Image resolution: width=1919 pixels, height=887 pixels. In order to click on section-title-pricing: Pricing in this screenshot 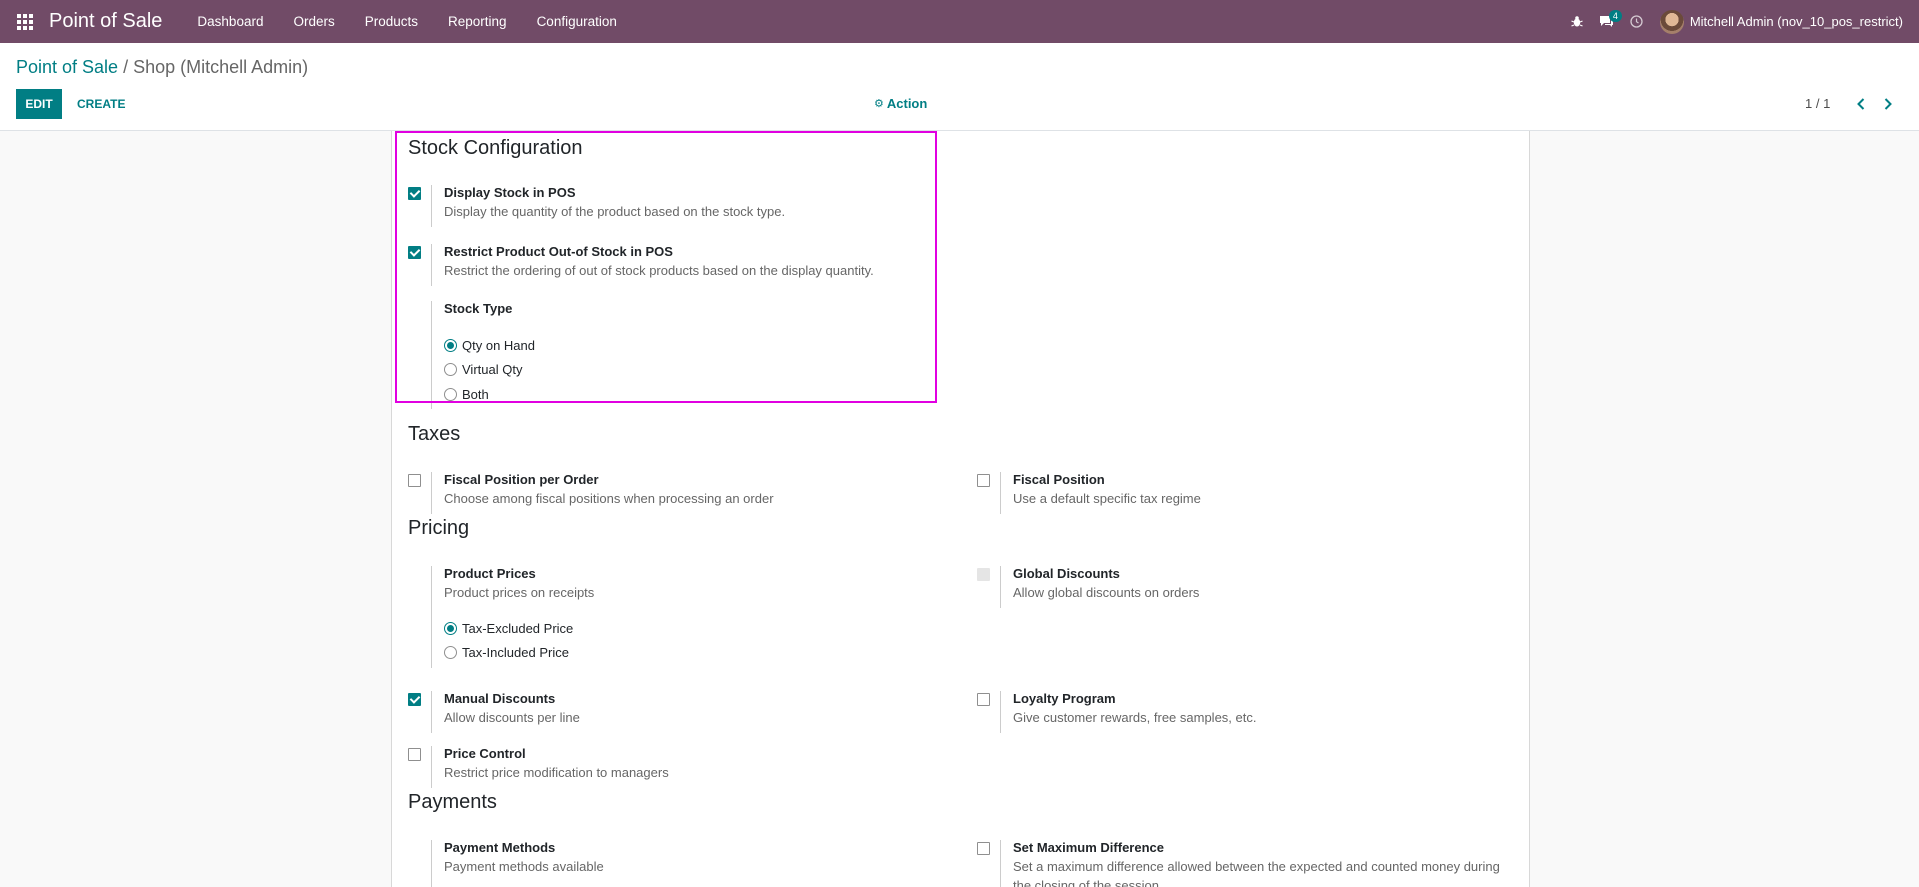, I will do `click(439, 528)`.